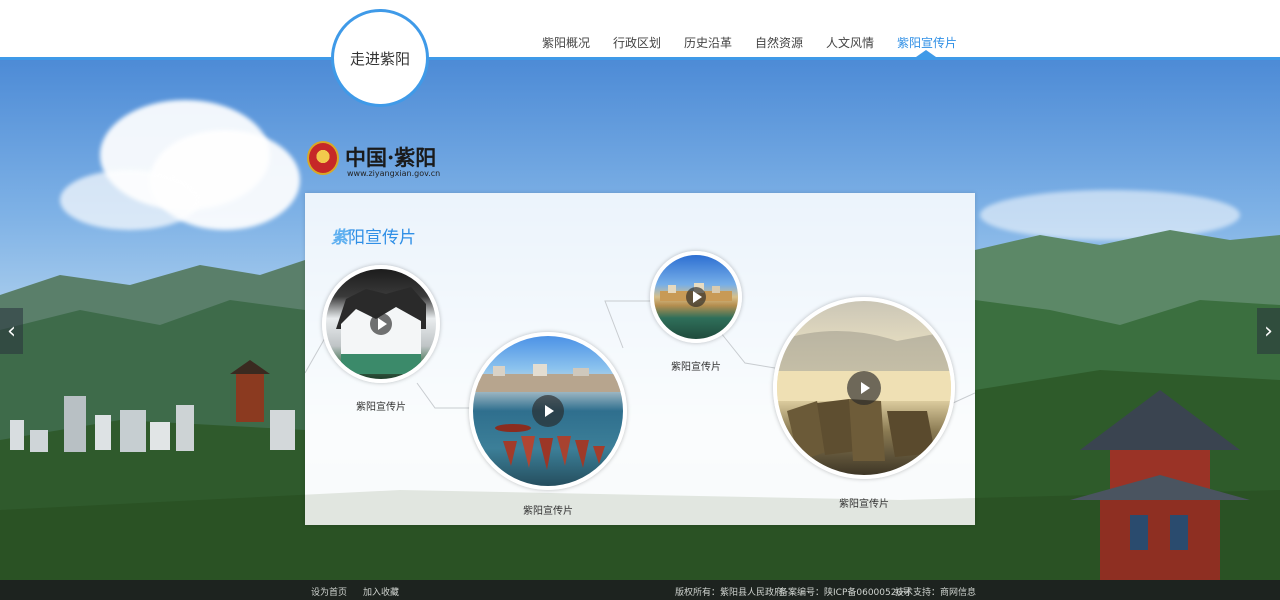 This screenshot has width=1280, height=600. What do you see at coordinates (391, 157) in the screenshot?
I see `logo-text: 中国·紫阳` at bounding box center [391, 157].